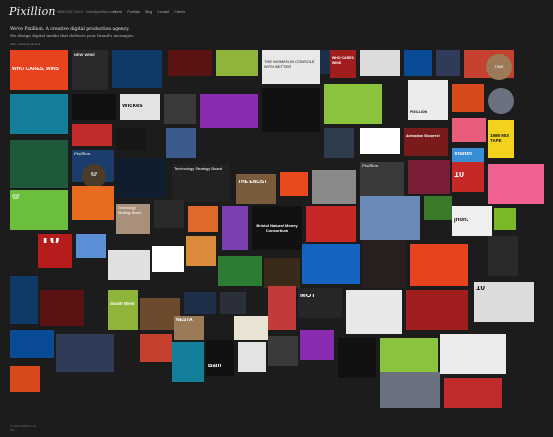  Describe the element at coordinates (39, 164) in the screenshot. I see `tile-cyclist` at that location.